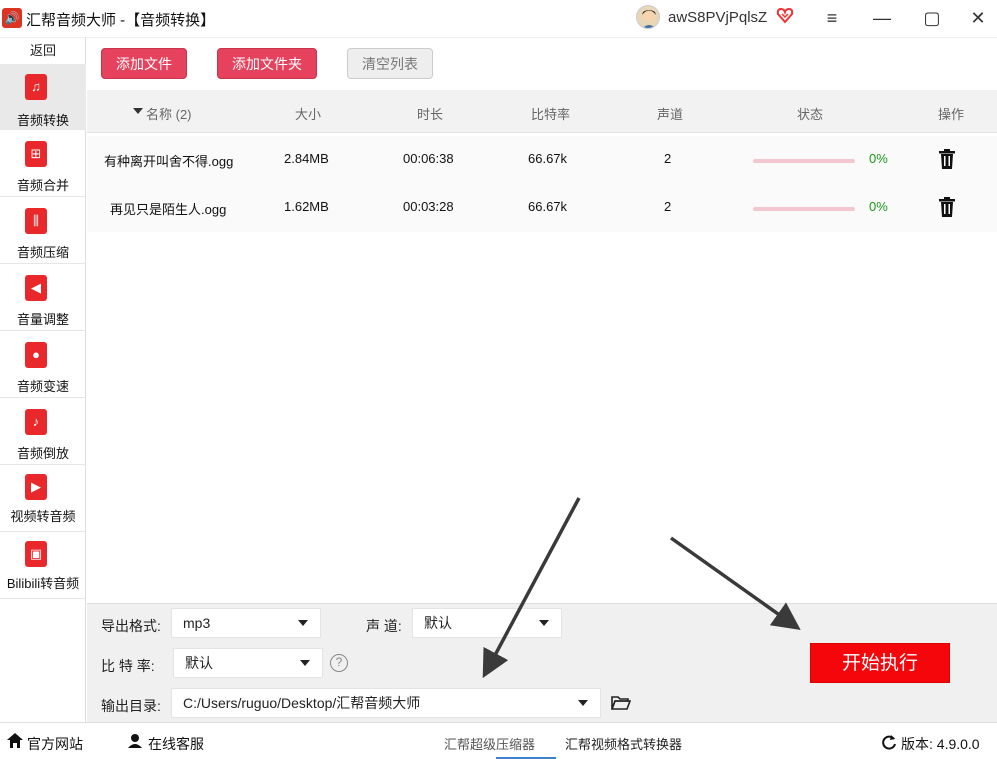 The image size is (997, 759). Describe the element at coordinates (42, 386) in the screenshot. I see `sidebar-item-label: 音频变速` at that location.